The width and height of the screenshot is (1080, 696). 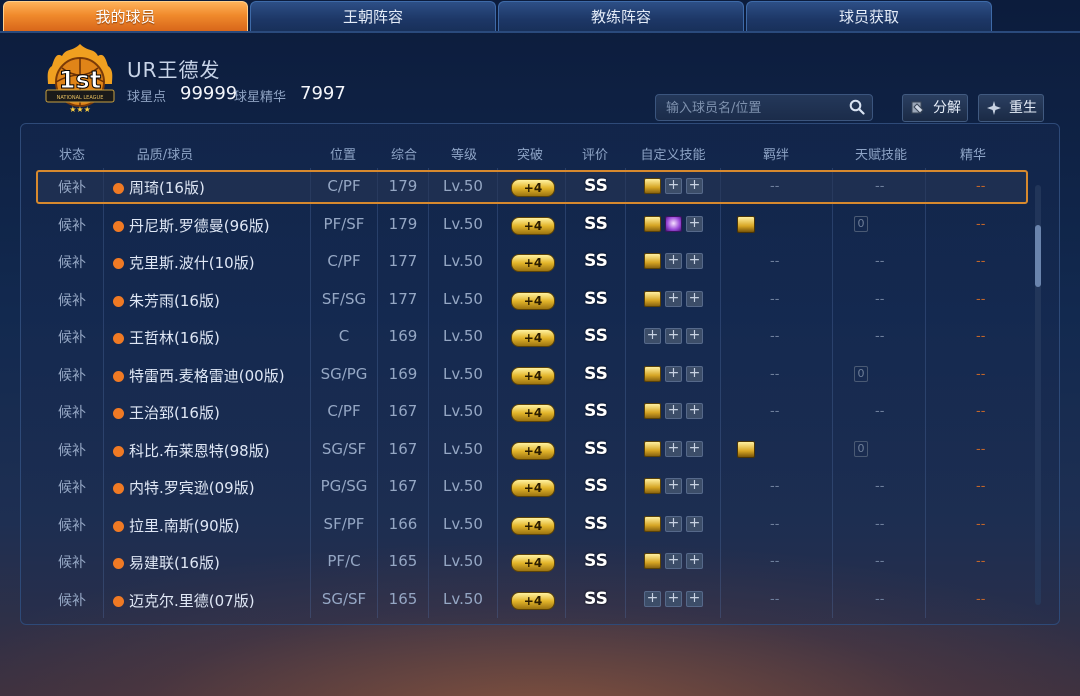 What do you see at coordinates (596, 374) in the screenshot?
I see `grade-badge: SS` at bounding box center [596, 374].